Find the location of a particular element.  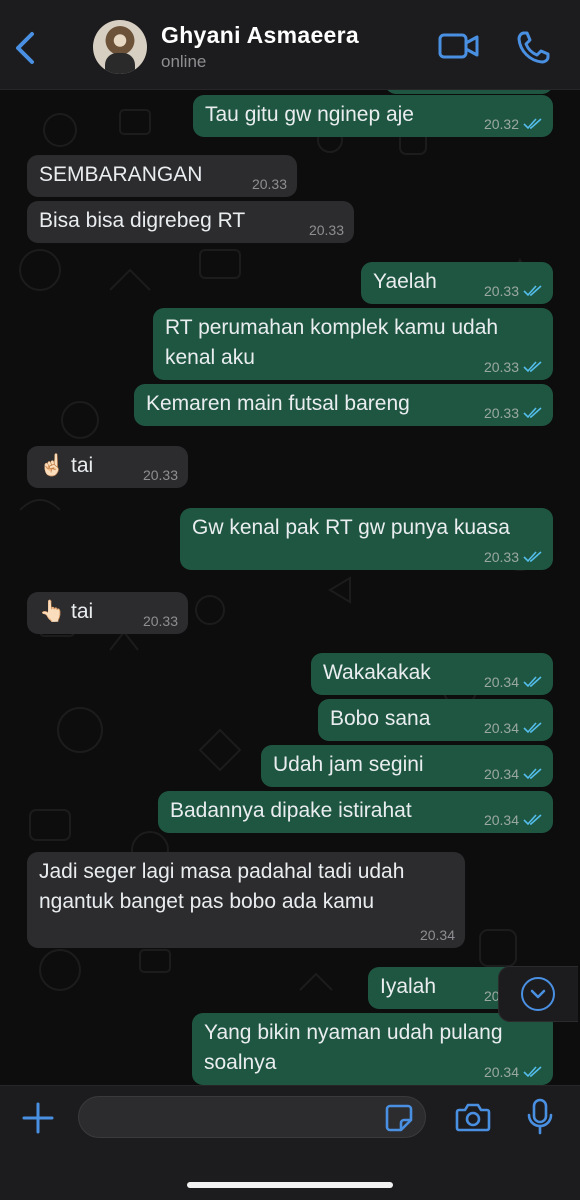

message-bubble-partial is located at coordinates (469, 92).